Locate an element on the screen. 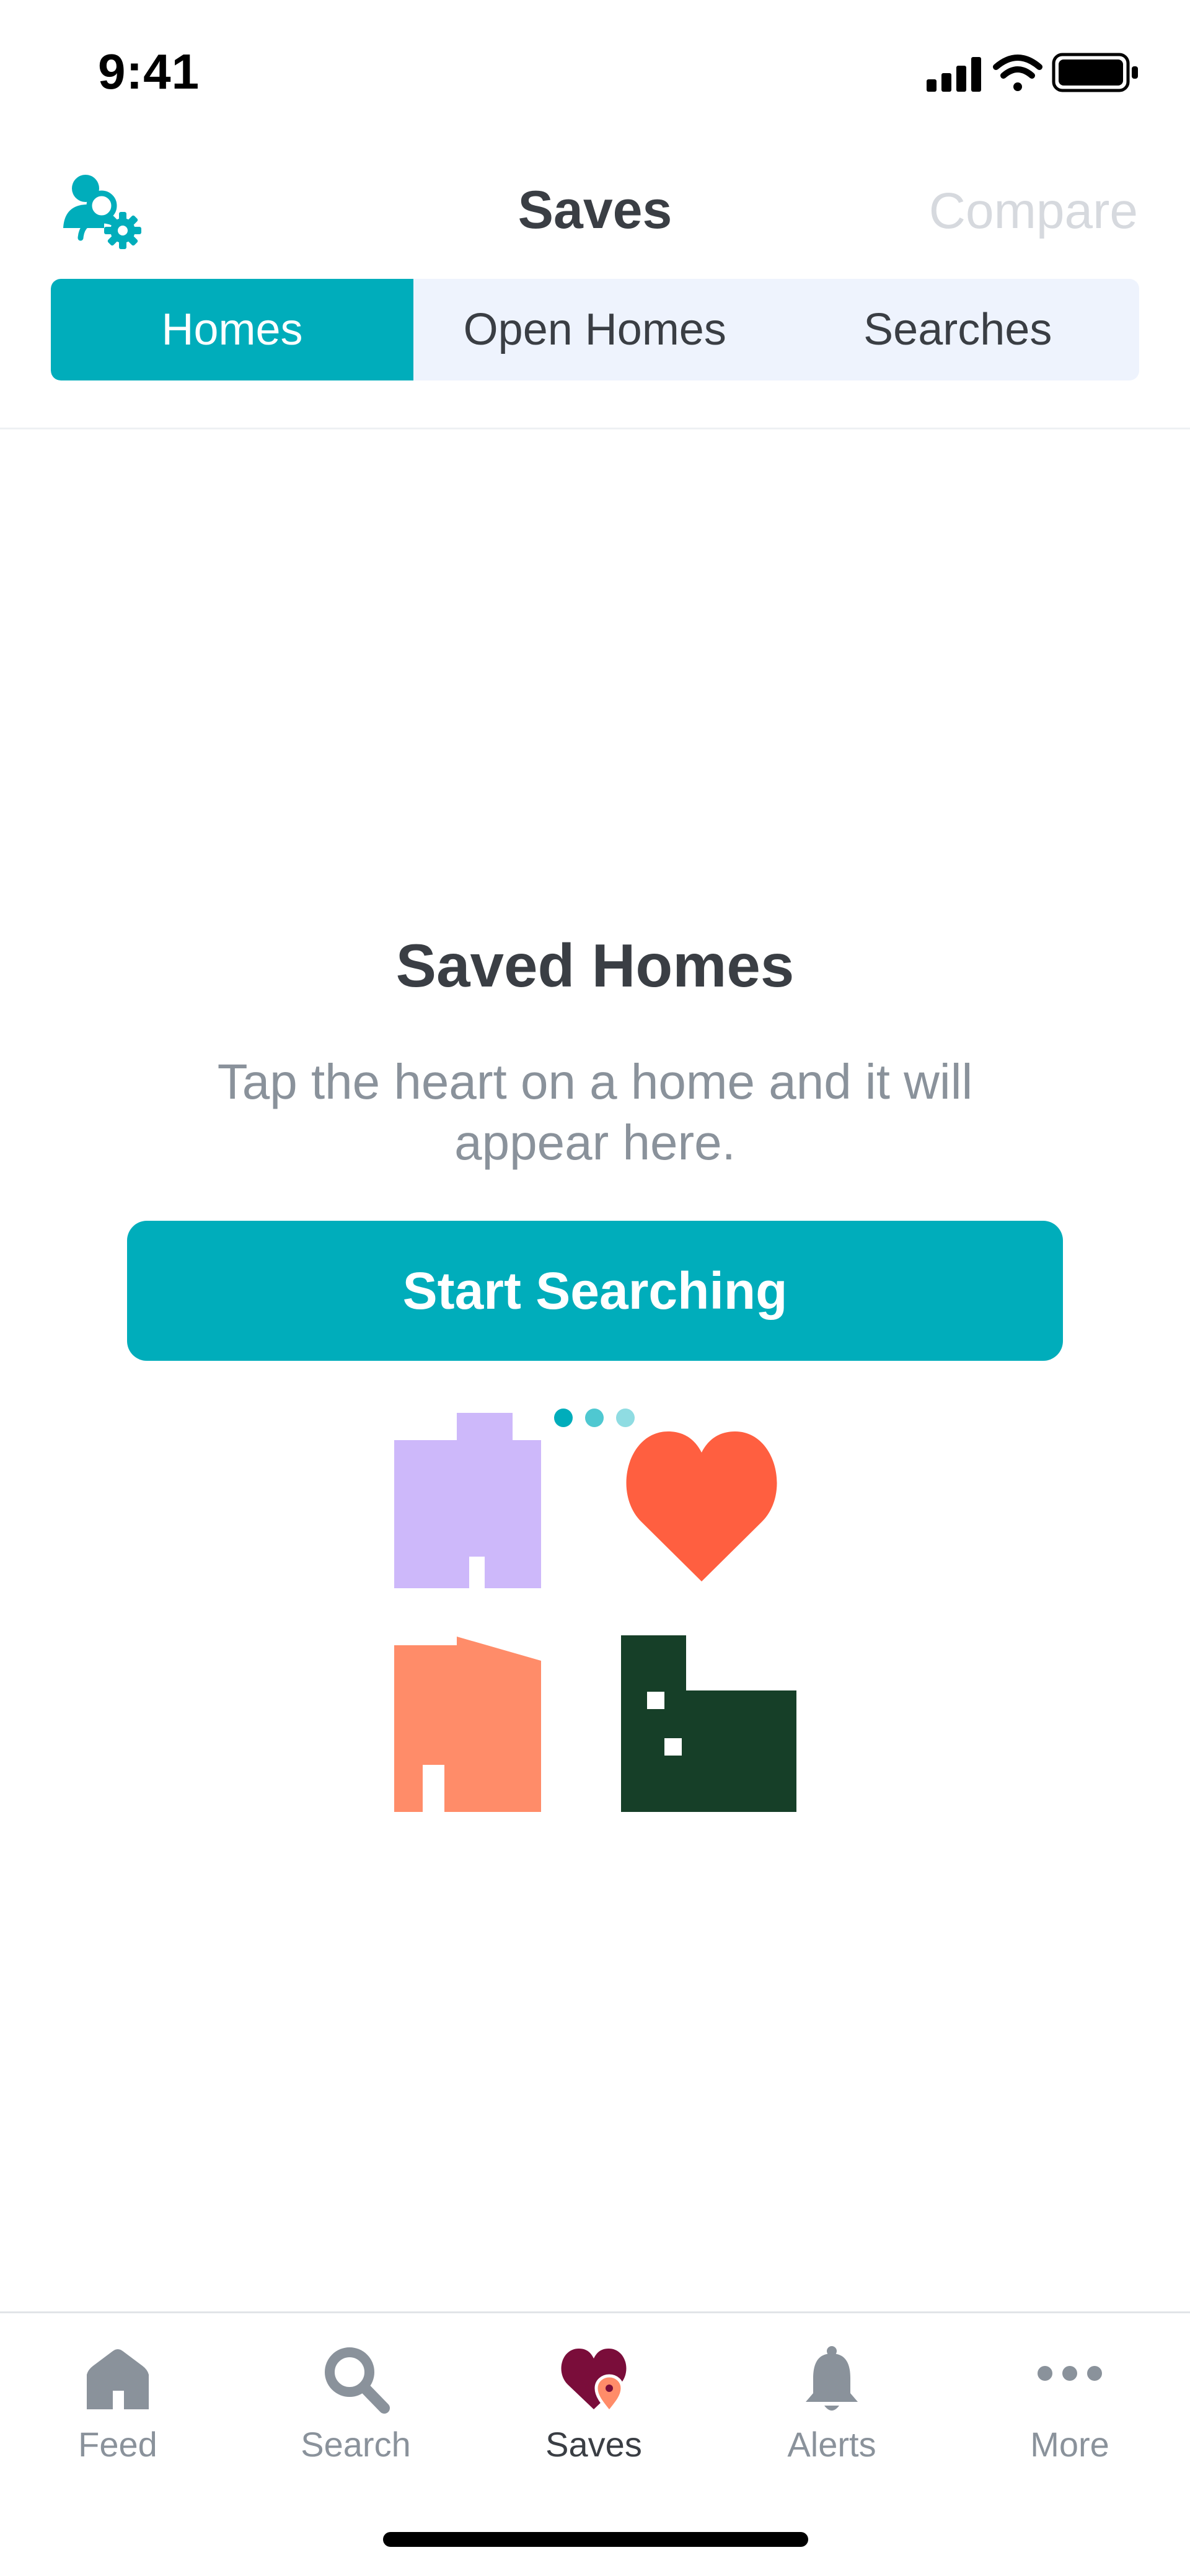 This screenshot has width=1190, height=2576. status-time: 9:41 is located at coordinates (149, 71).